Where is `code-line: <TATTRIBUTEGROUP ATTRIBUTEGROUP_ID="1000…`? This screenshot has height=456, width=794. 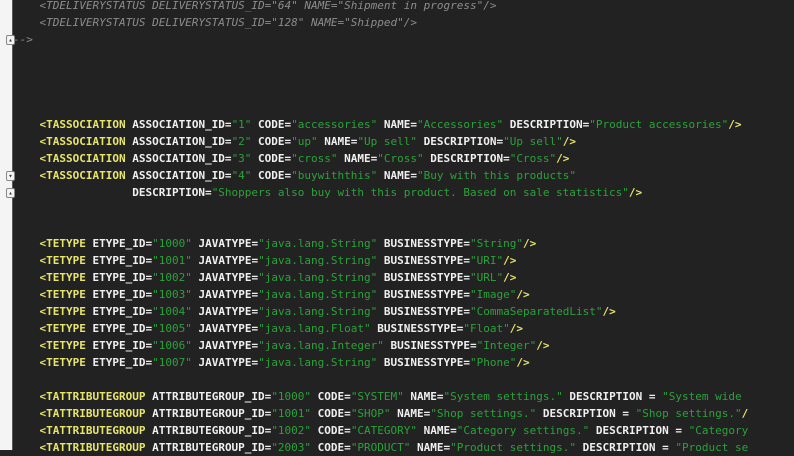
code-line: <TATTRIBUTEGROUP ATTRIBUTEGROUP_ID="1000… is located at coordinates (377, 396).